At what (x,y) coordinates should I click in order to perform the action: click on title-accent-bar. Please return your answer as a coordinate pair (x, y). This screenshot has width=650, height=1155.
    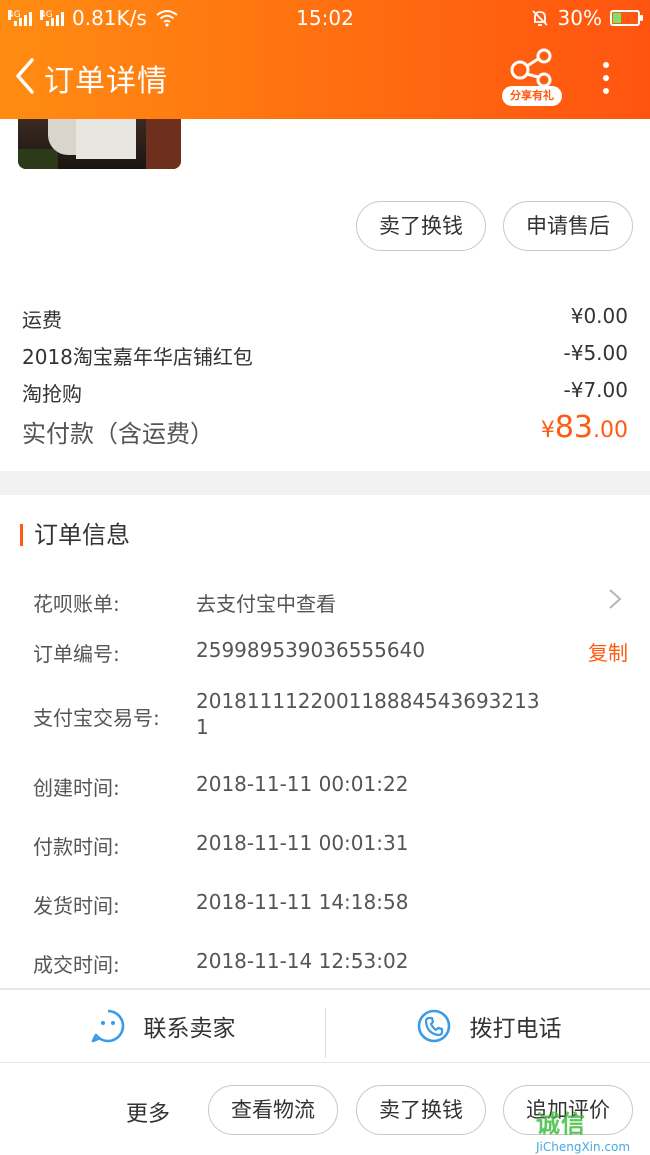
    Looking at the image, I should click on (21, 535).